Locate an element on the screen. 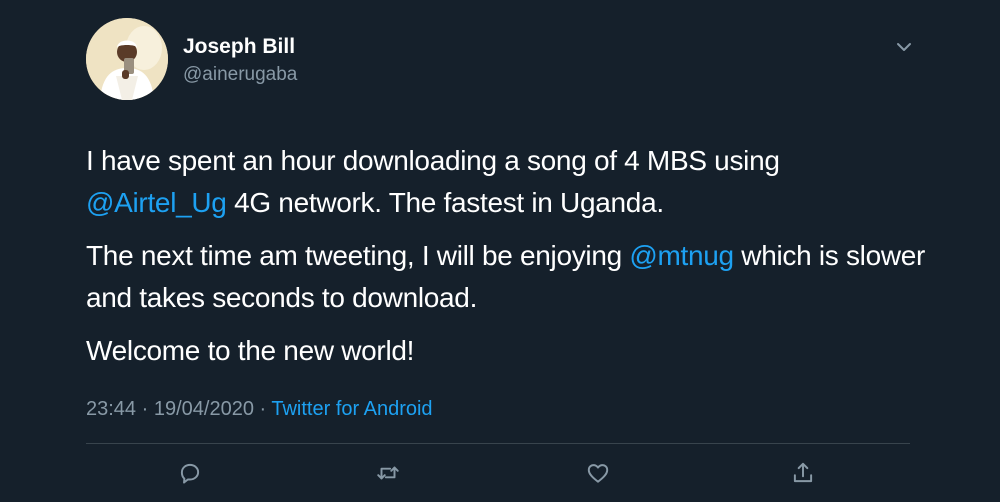  reply-button is located at coordinates (190, 473).